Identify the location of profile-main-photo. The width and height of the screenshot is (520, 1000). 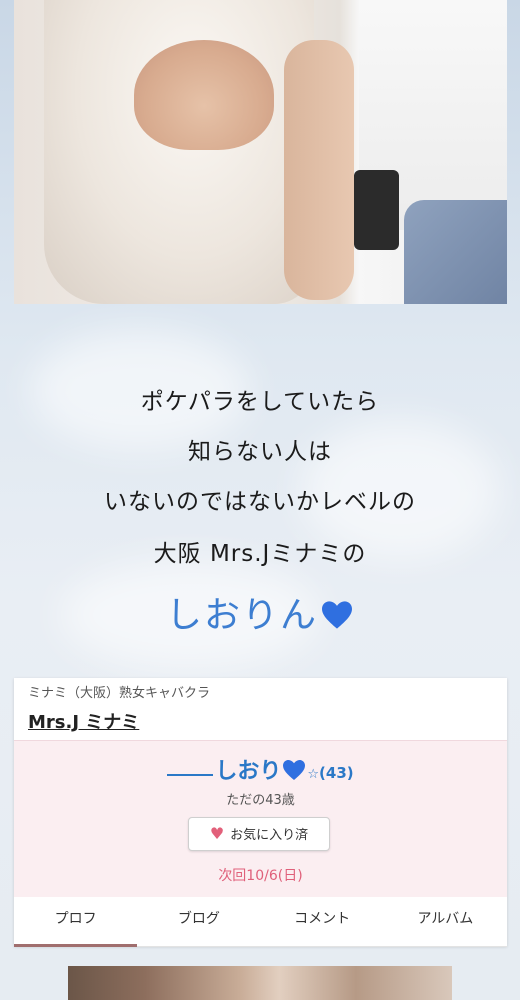
(260, 983).